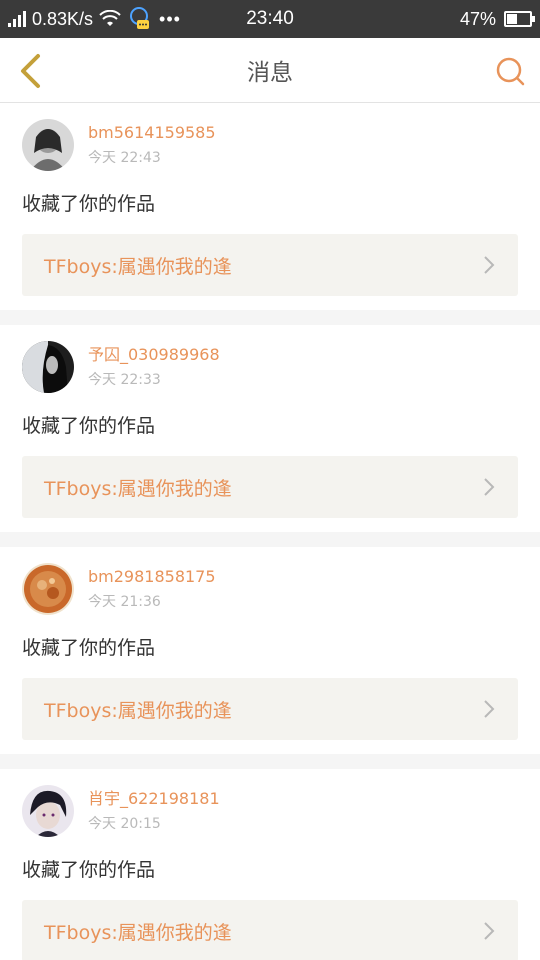 Image resolution: width=540 pixels, height=960 pixels. What do you see at coordinates (139, 19) in the screenshot?
I see `notification-icon` at bounding box center [139, 19].